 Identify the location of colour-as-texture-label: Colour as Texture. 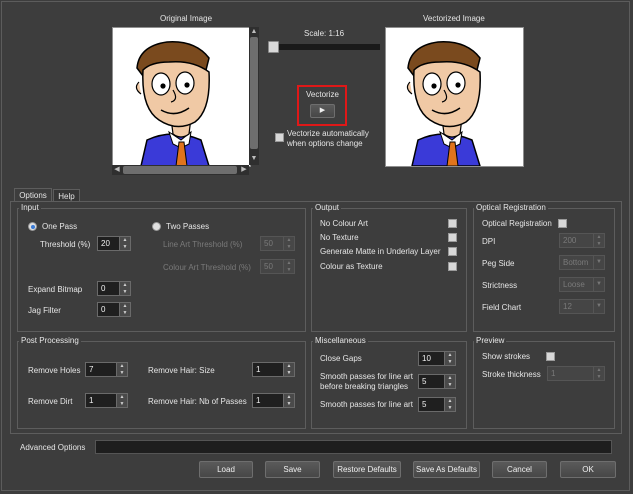
(351, 266).